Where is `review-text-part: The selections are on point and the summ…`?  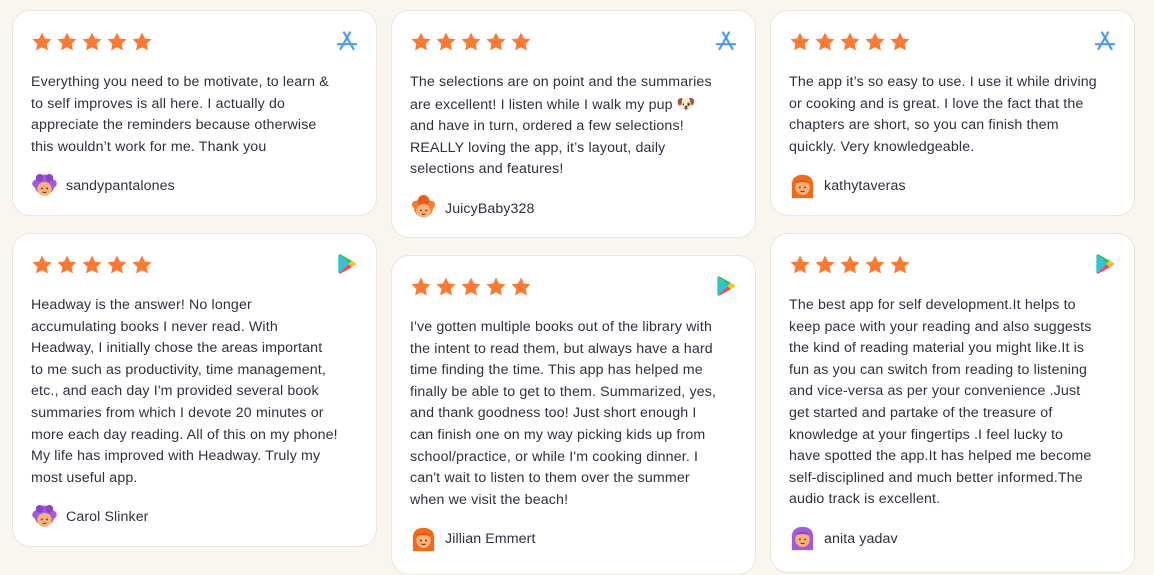 review-text-part: The selections are on point and the summ… is located at coordinates (561, 93).